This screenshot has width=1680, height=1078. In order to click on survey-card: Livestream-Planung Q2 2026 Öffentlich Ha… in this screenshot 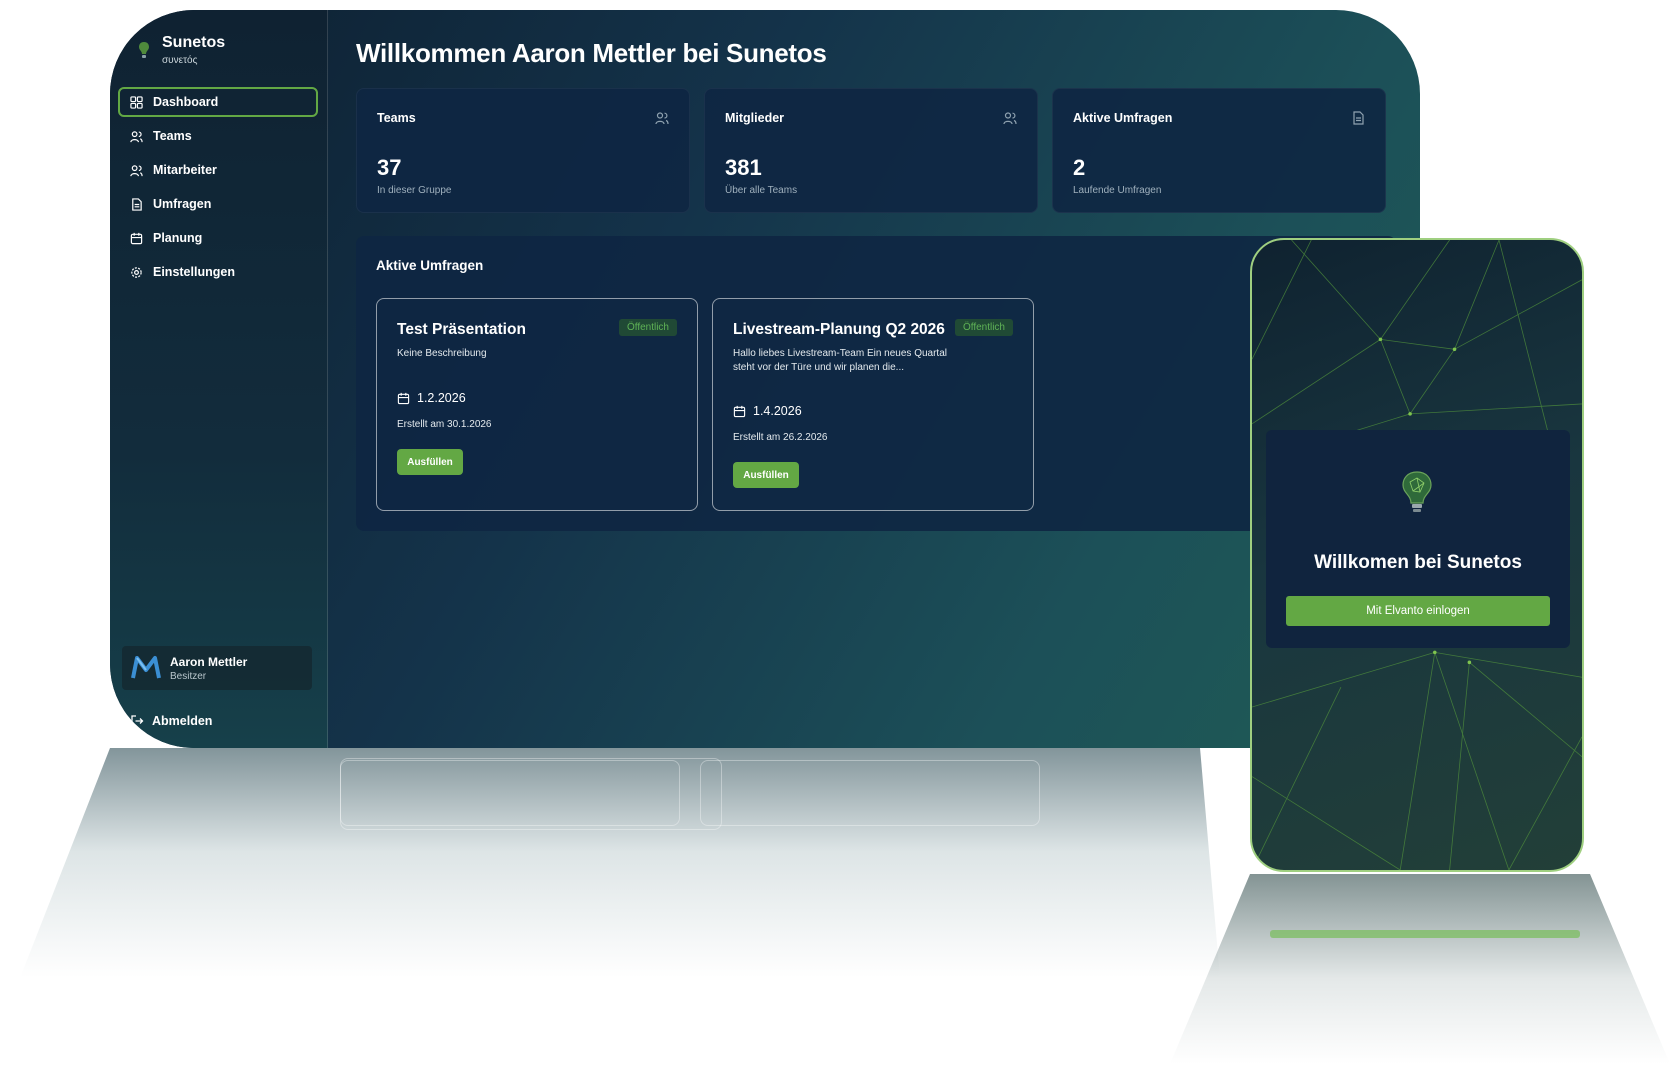, I will do `click(873, 404)`.